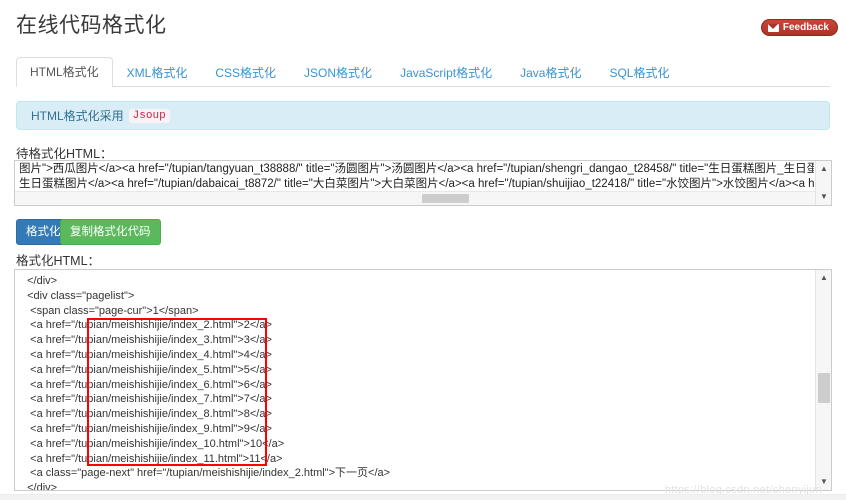  I want to click on input-vertical-scrollbar: ▲ ▼, so click(823, 183).